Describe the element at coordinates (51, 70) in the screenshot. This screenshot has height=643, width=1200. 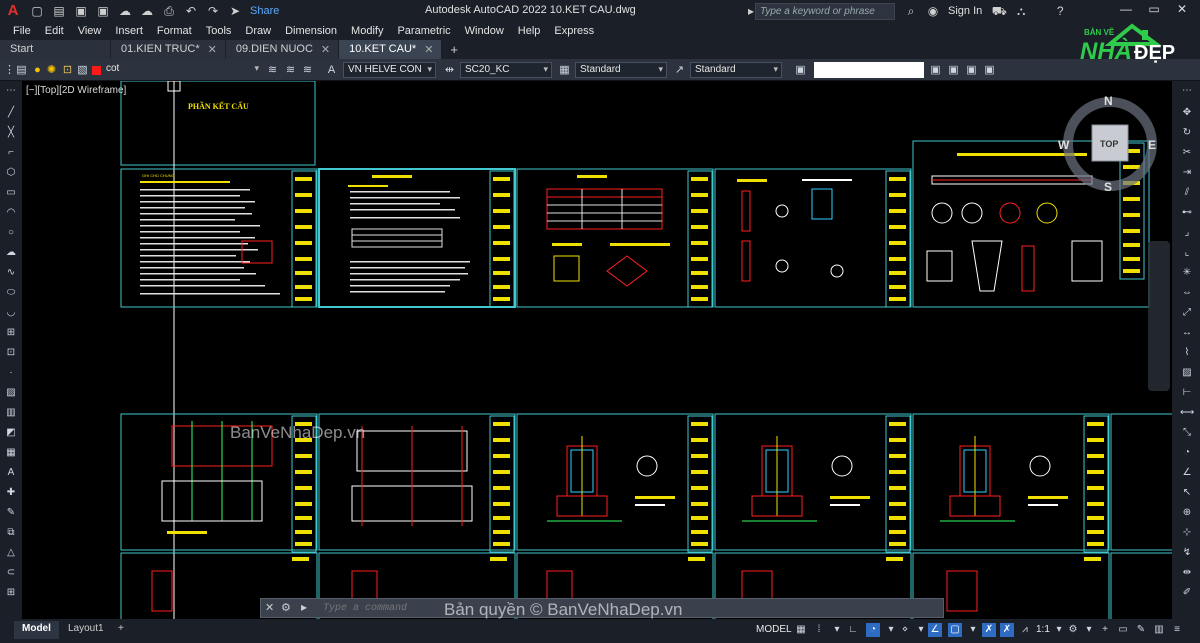
I see `sun-icon: ✺` at that location.